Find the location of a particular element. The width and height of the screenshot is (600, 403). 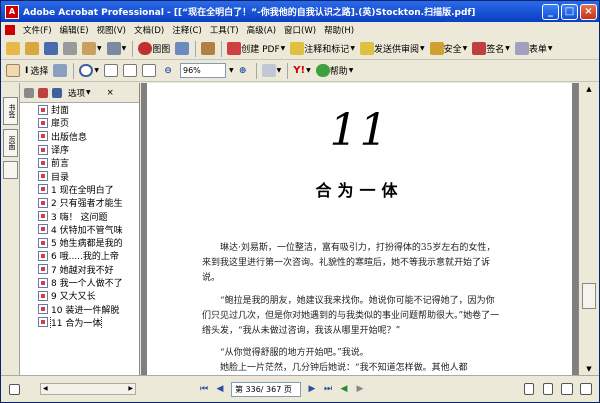

fit-page-button is located at coordinates (130, 71).